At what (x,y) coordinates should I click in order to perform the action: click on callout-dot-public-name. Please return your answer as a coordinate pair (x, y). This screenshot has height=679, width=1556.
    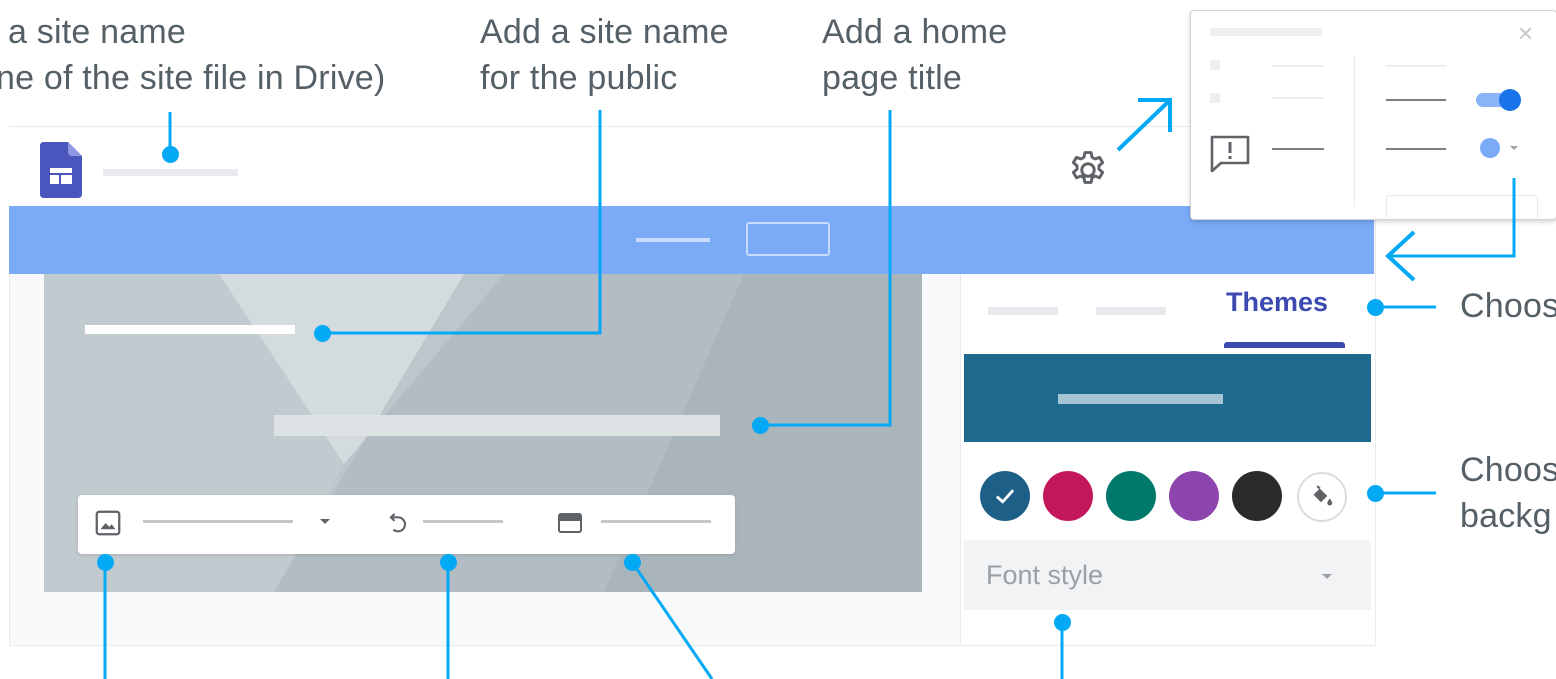
    Looking at the image, I should click on (322, 333).